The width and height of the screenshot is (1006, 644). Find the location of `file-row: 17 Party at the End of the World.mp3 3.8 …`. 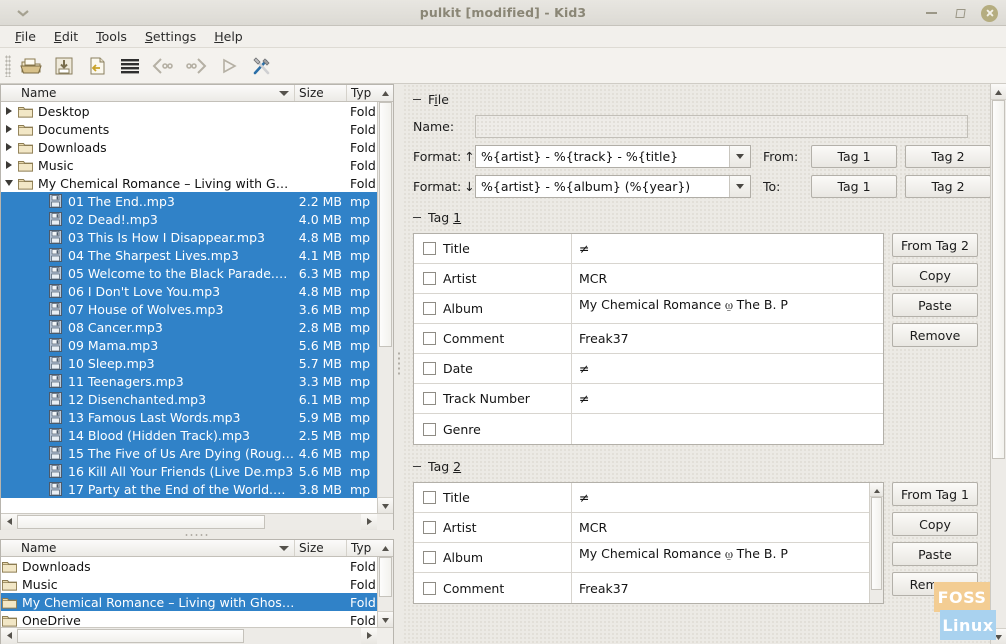

file-row: 17 Party at the End of the World.mp3 3.8 … is located at coordinates (189, 489).